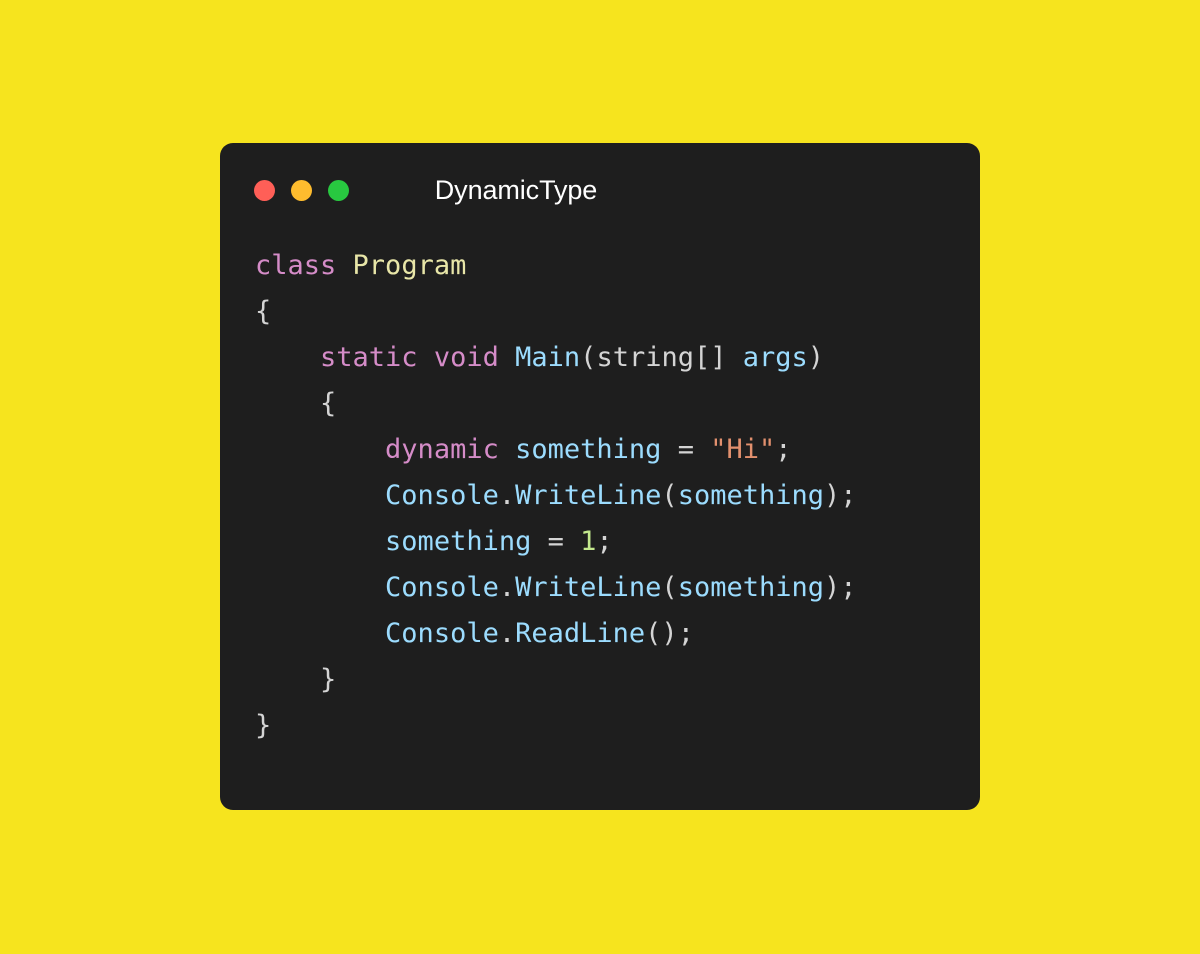  I want to click on code-token-plain: string[], so click(661, 357).